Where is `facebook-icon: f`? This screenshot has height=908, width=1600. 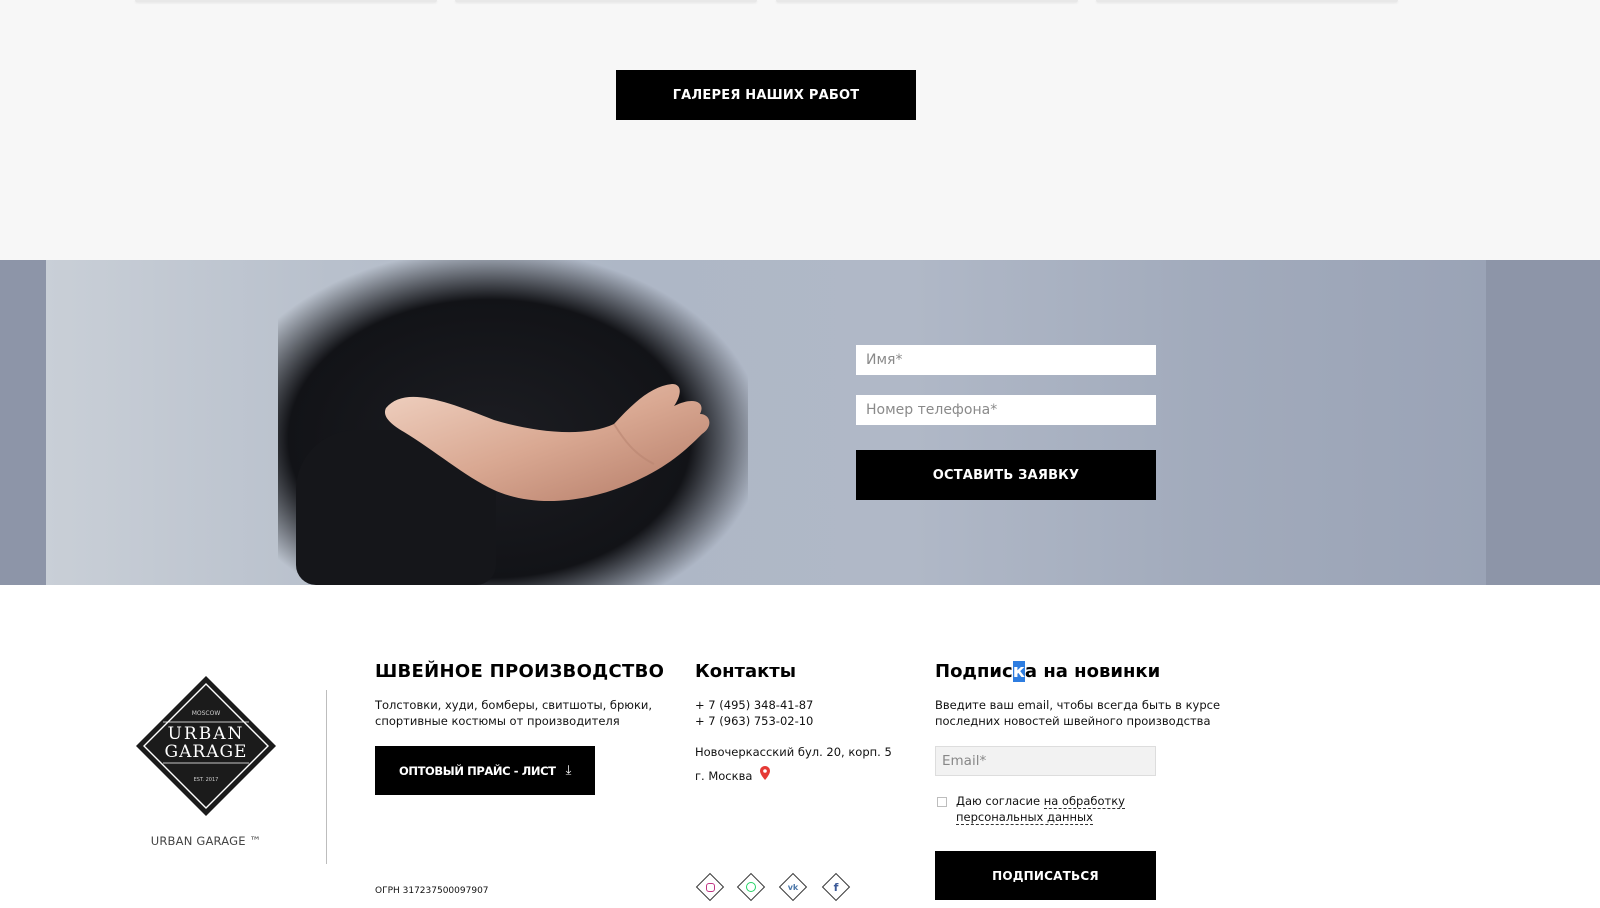
facebook-icon: f is located at coordinates (836, 887).